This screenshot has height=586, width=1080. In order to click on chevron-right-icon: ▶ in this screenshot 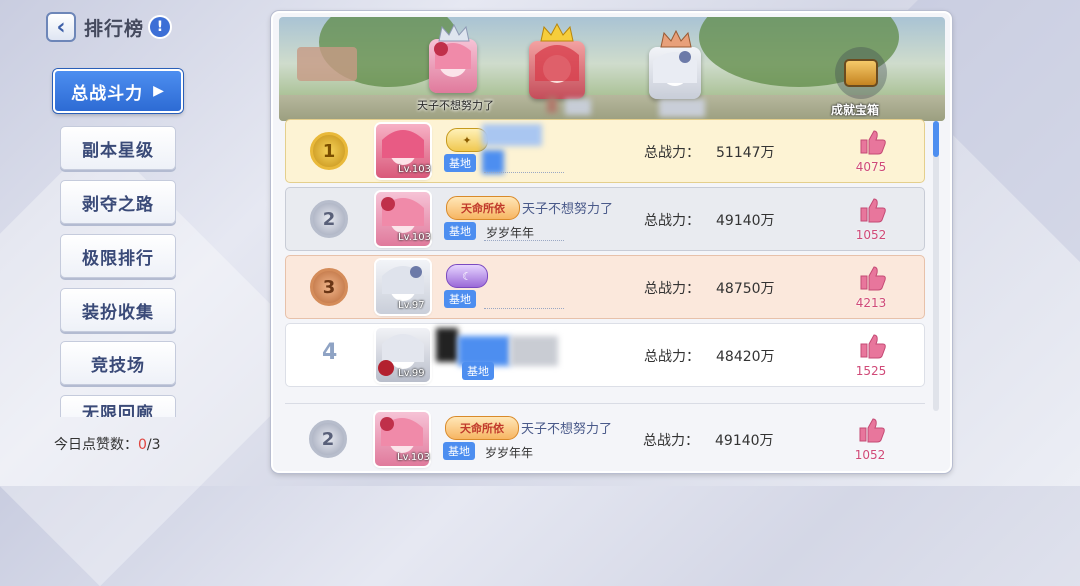, I will do `click(159, 91)`.